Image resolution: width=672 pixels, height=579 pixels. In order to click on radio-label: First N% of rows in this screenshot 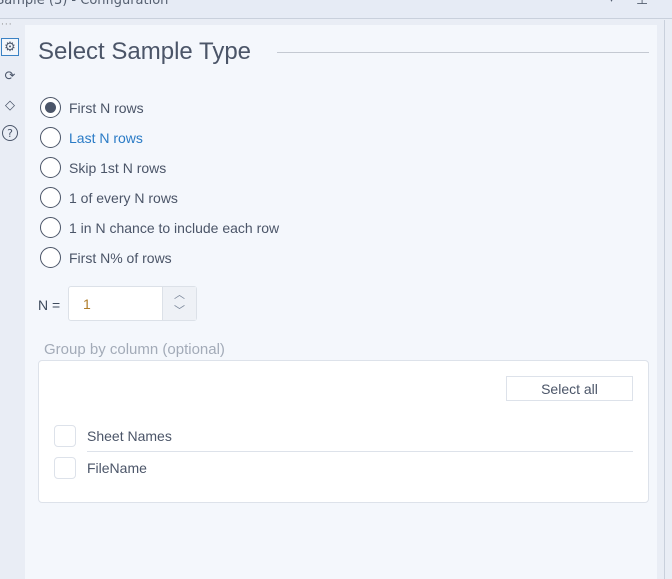, I will do `click(120, 257)`.